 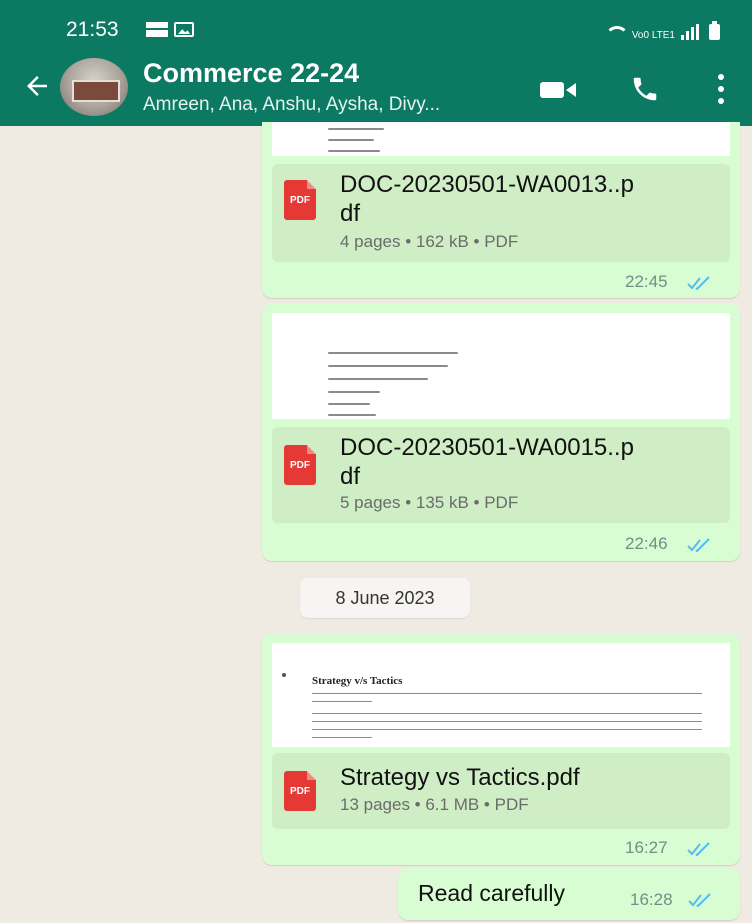 I want to click on message-time: 16:27, so click(x=646, y=847).